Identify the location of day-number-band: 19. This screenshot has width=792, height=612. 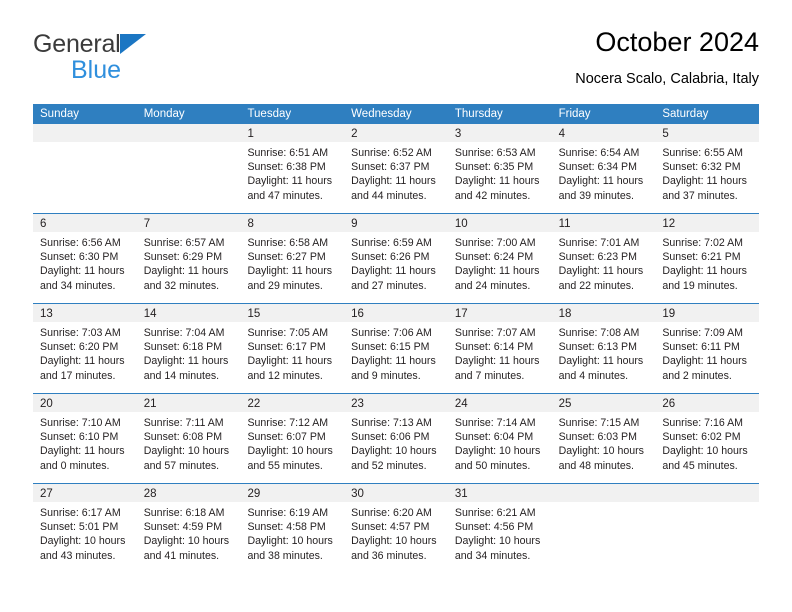
(707, 313).